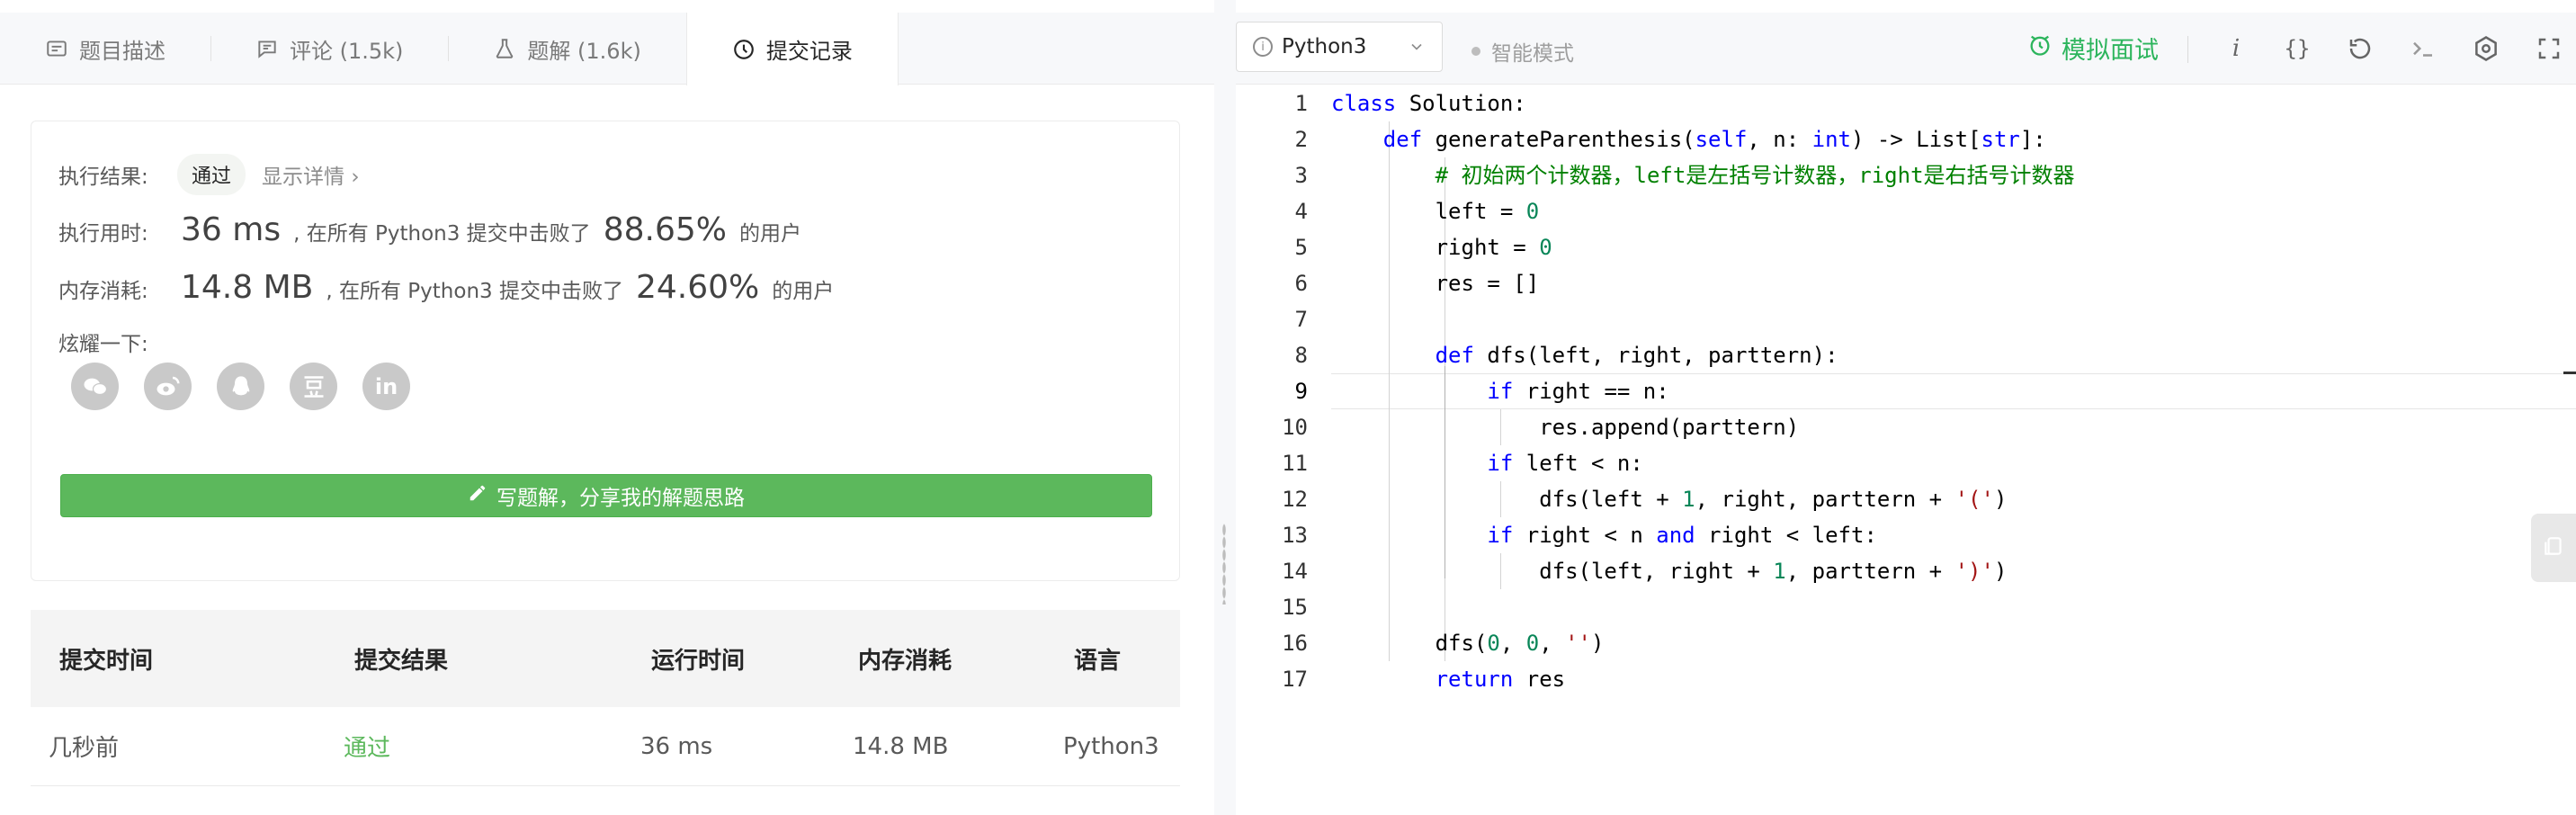 Image resolution: width=2576 pixels, height=815 pixels. I want to click on table-row: 几秒前 通过 36 ms 14.8 MB Python3, so click(605, 746).